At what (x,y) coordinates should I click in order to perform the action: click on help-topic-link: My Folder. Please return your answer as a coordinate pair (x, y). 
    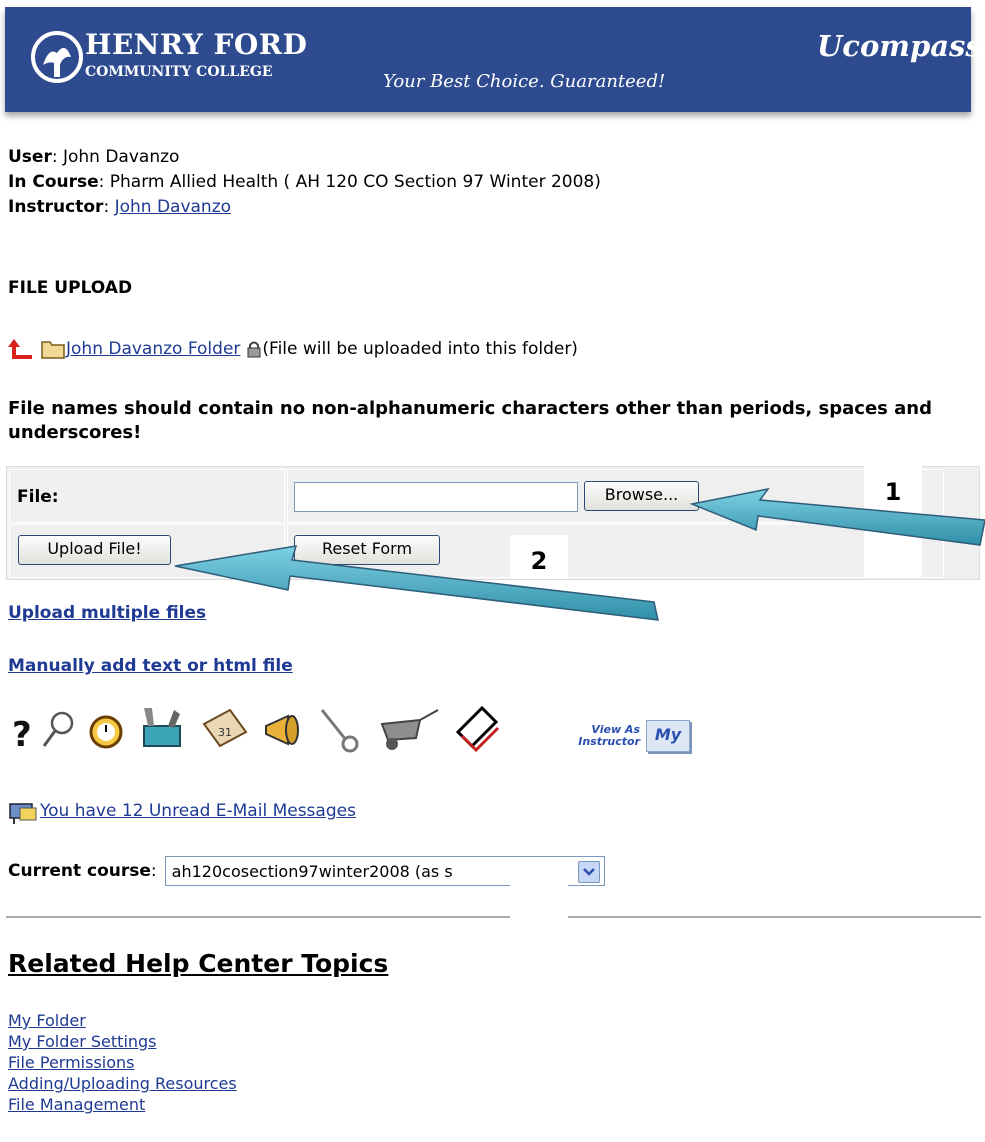
    Looking at the image, I should click on (122, 1020).